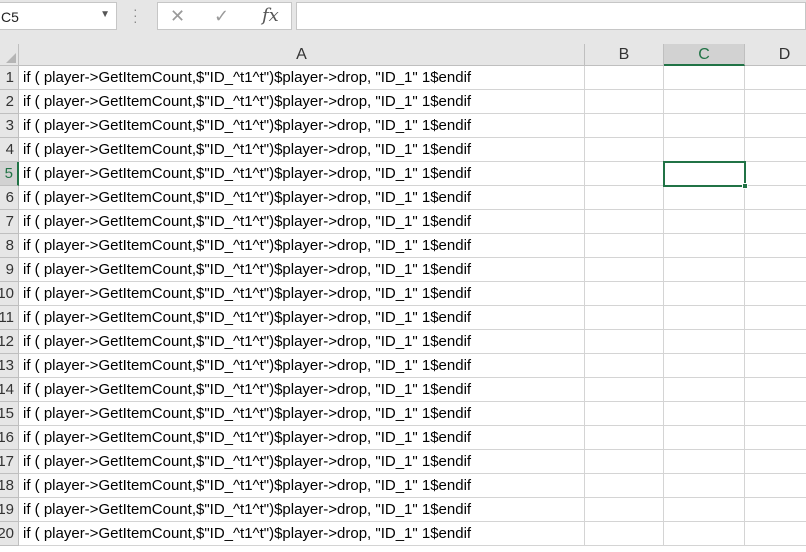 This screenshot has width=806, height=552. What do you see at coordinates (9, 342) in the screenshot?
I see `row-header: 12` at bounding box center [9, 342].